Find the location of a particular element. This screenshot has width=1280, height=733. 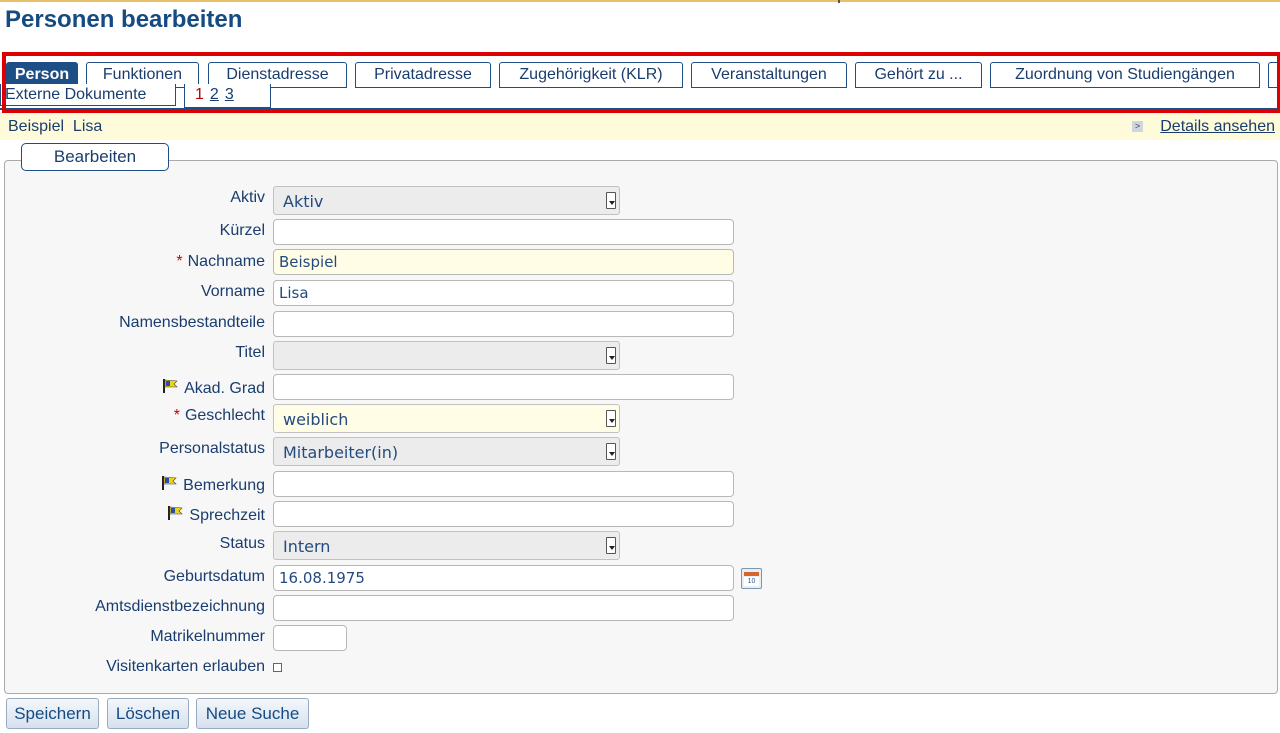

label-status: Status is located at coordinates (242, 544).